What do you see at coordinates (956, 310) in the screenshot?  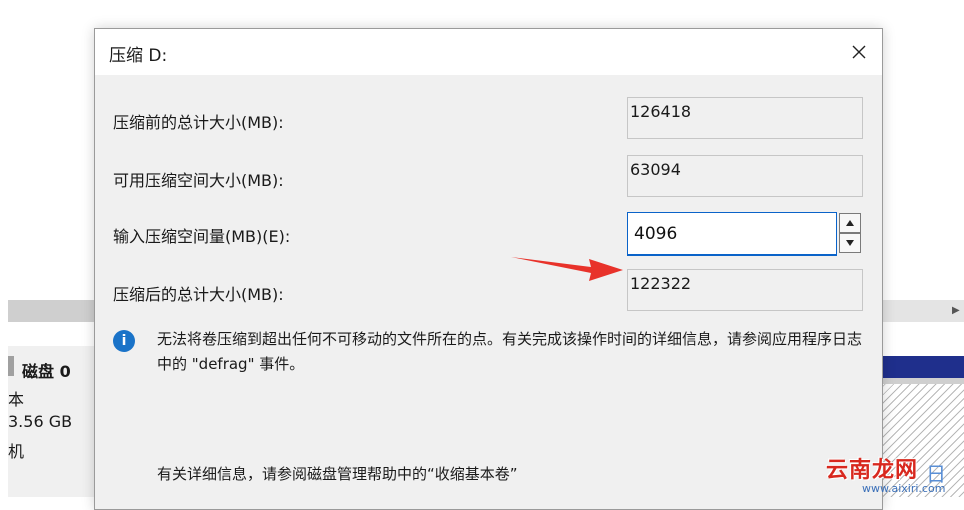 I see `background-scroll-arrow-icon: ▶` at bounding box center [956, 310].